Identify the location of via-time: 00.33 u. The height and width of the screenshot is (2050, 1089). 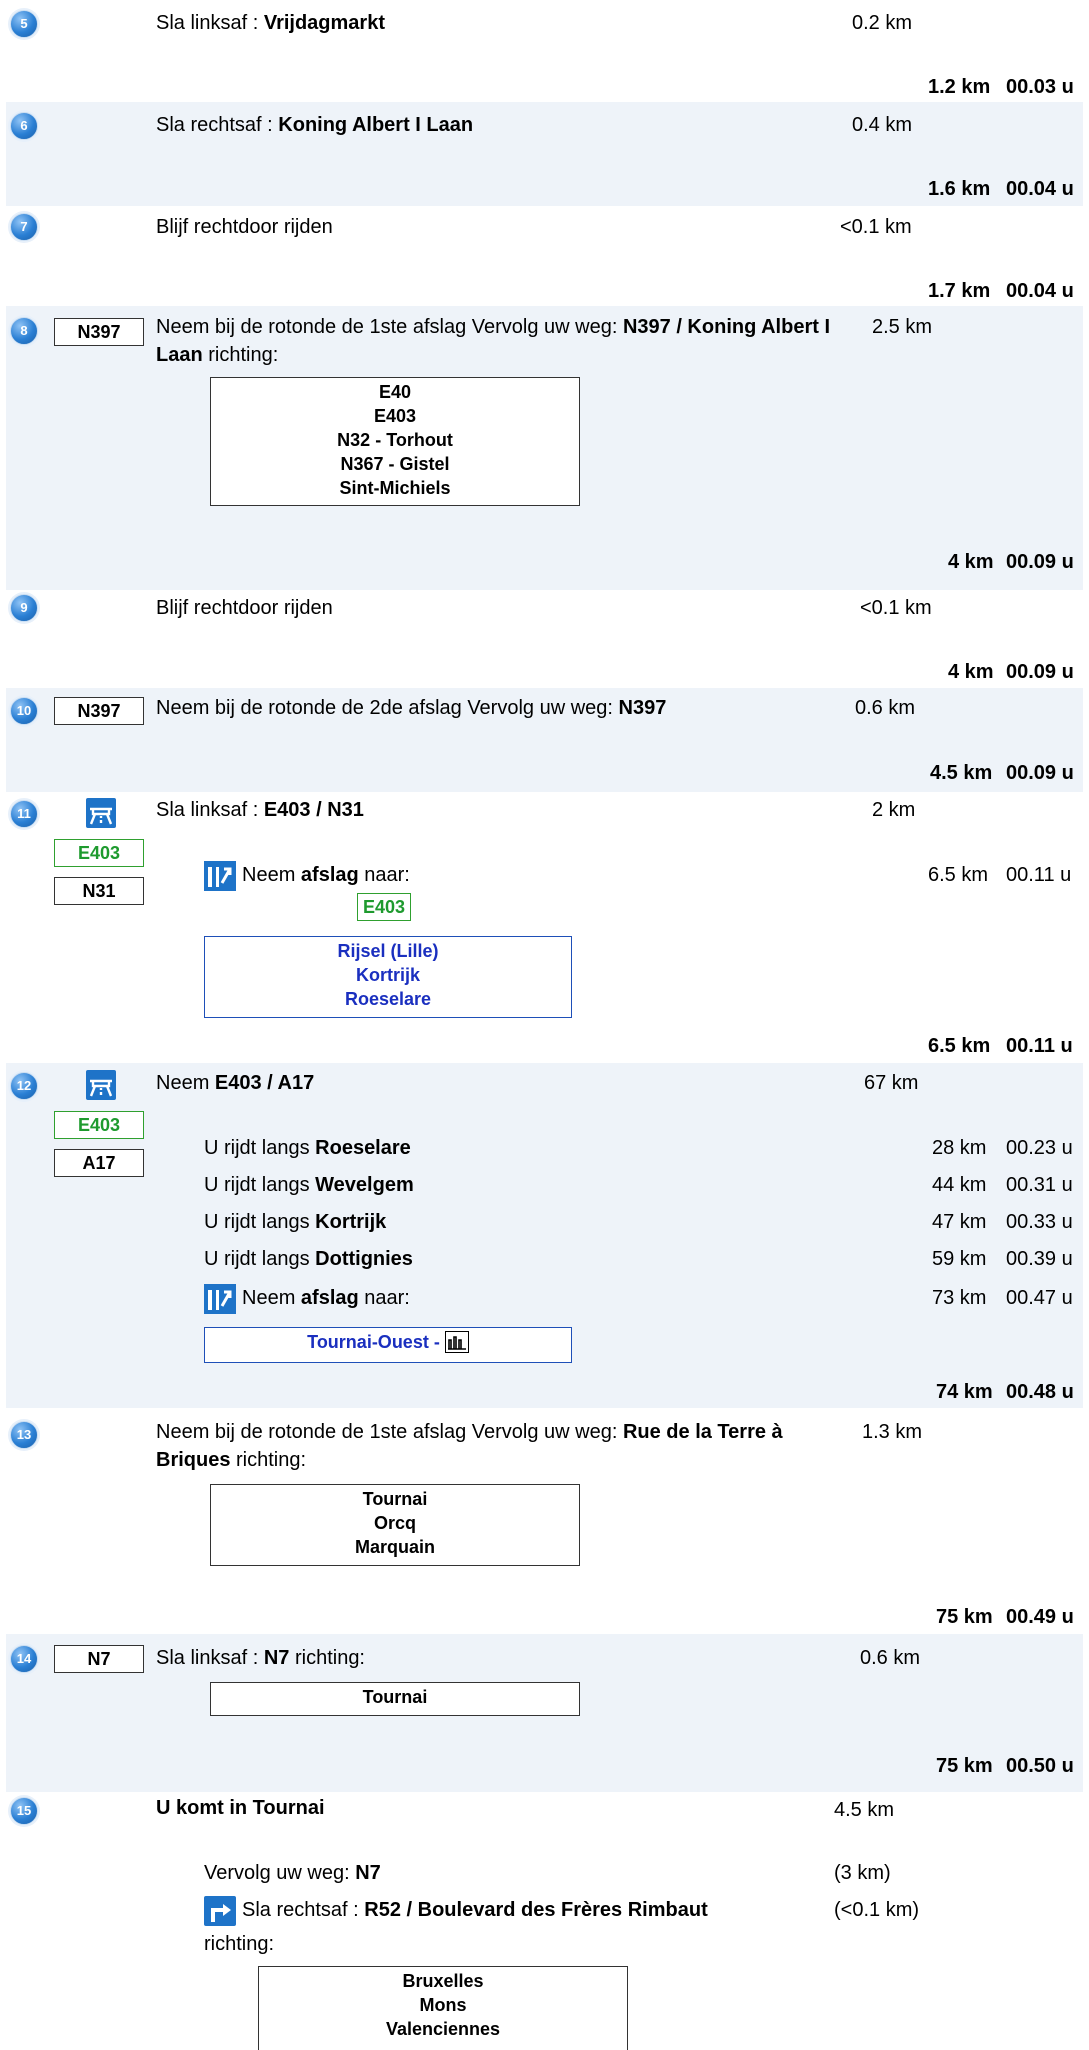
(1039, 1222).